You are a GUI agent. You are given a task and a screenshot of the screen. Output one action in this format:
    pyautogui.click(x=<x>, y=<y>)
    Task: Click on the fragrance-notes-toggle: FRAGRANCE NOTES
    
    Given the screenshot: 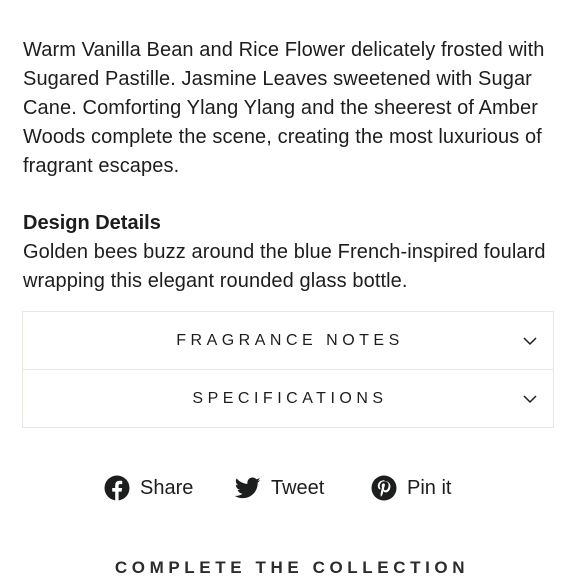 What is the action you would take?
    pyautogui.click(x=288, y=340)
    